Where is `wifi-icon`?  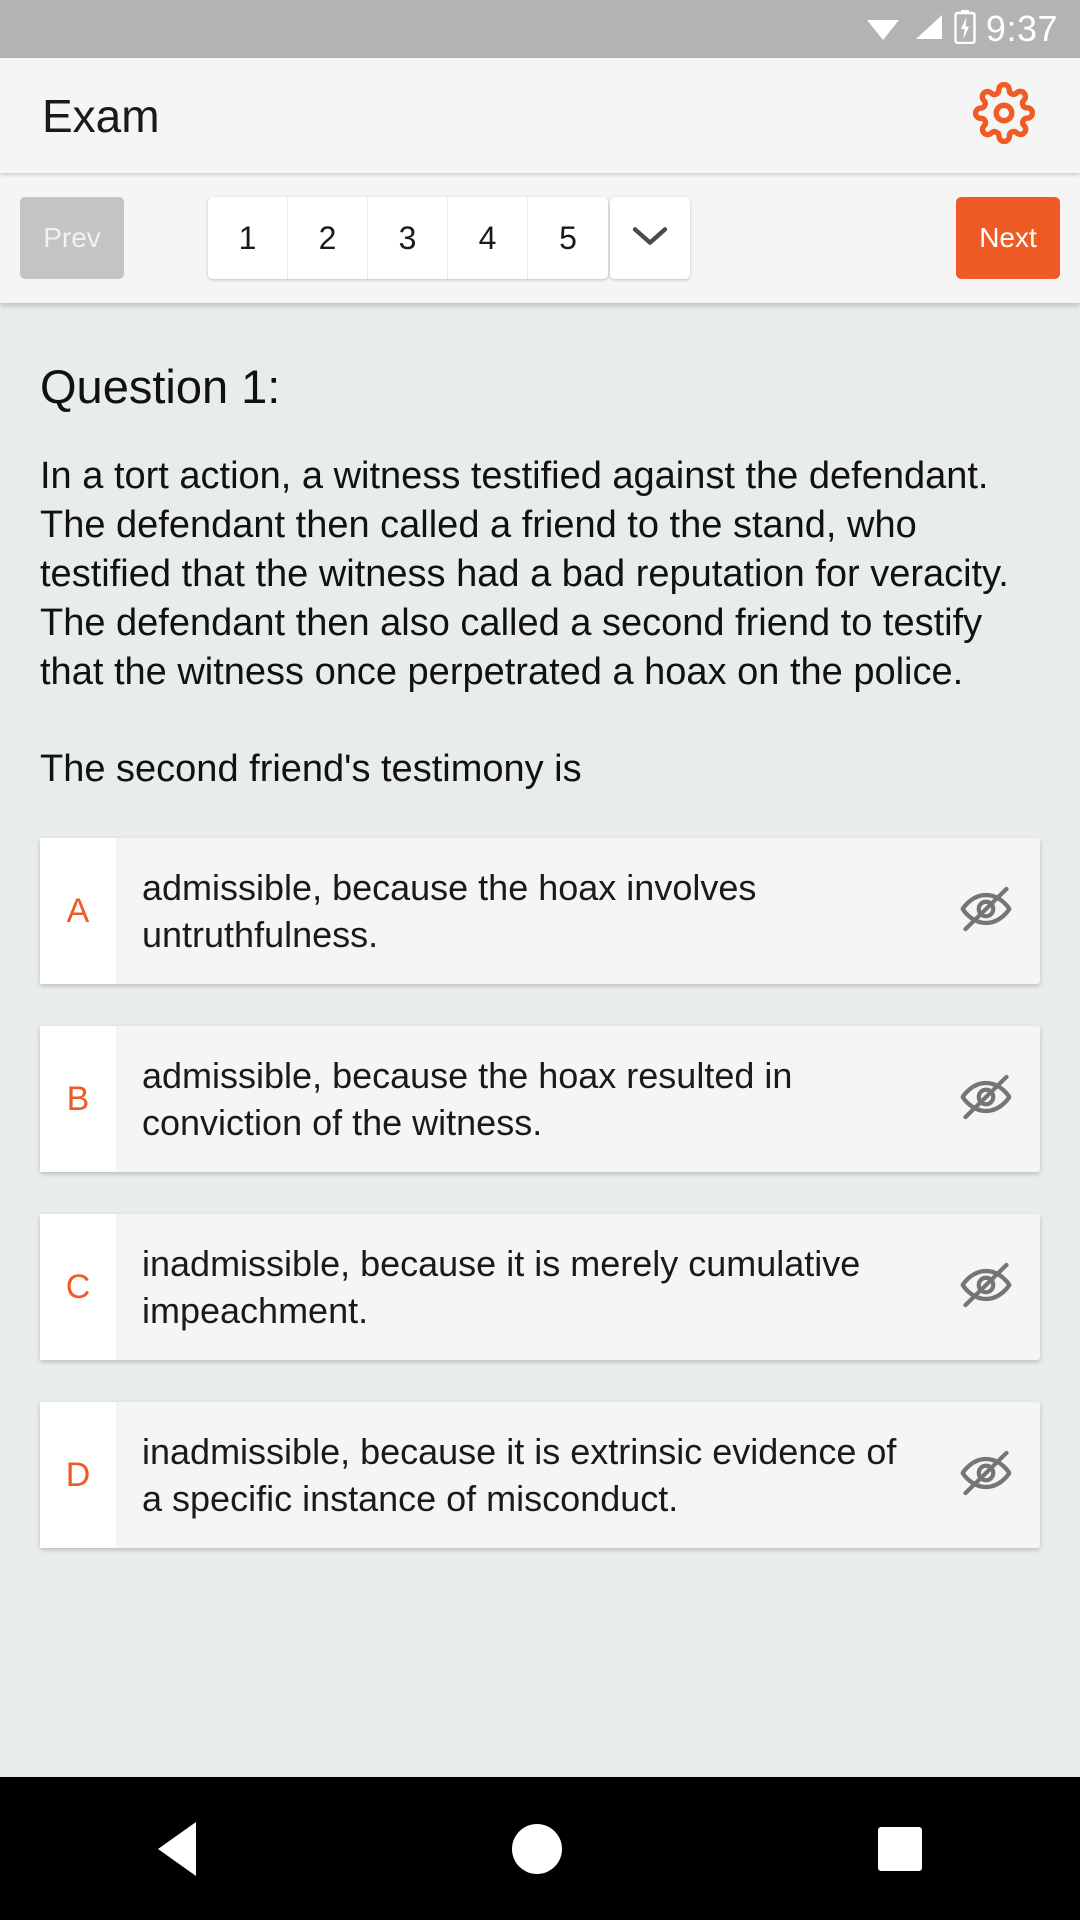 wifi-icon is located at coordinates (883, 29).